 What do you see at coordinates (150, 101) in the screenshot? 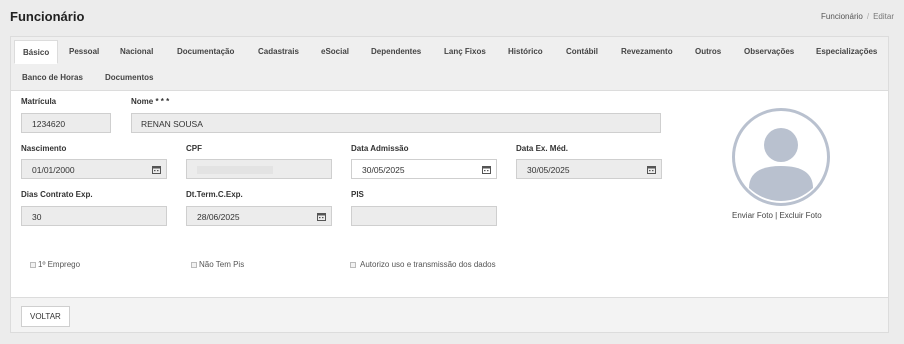
I see `nome-label: Nome * * *` at bounding box center [150, 101].